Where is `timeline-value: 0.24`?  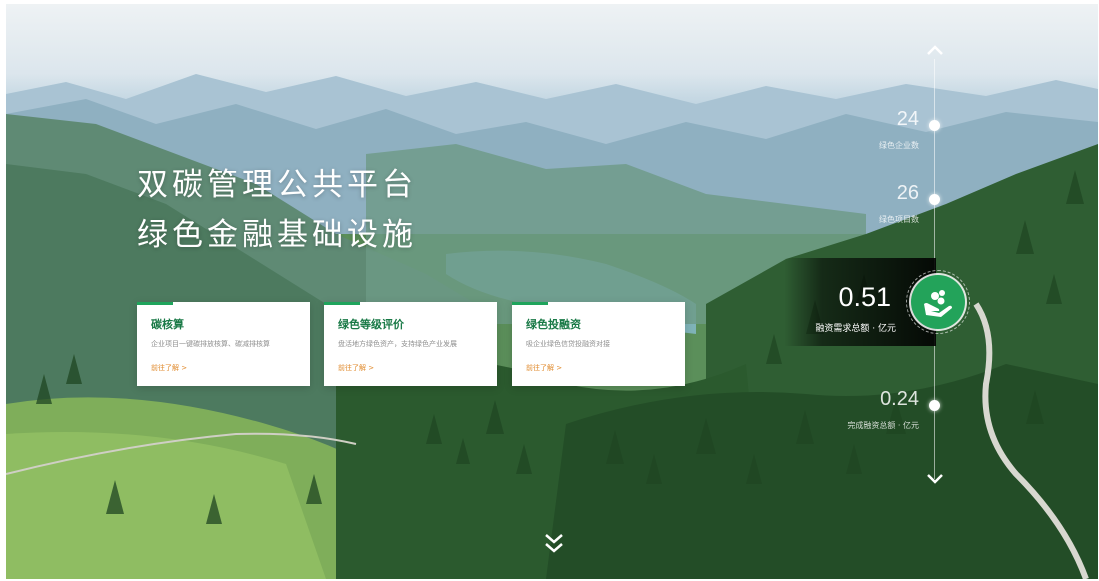
timeline-value: 0.24 is located at coordinates (899, 399).